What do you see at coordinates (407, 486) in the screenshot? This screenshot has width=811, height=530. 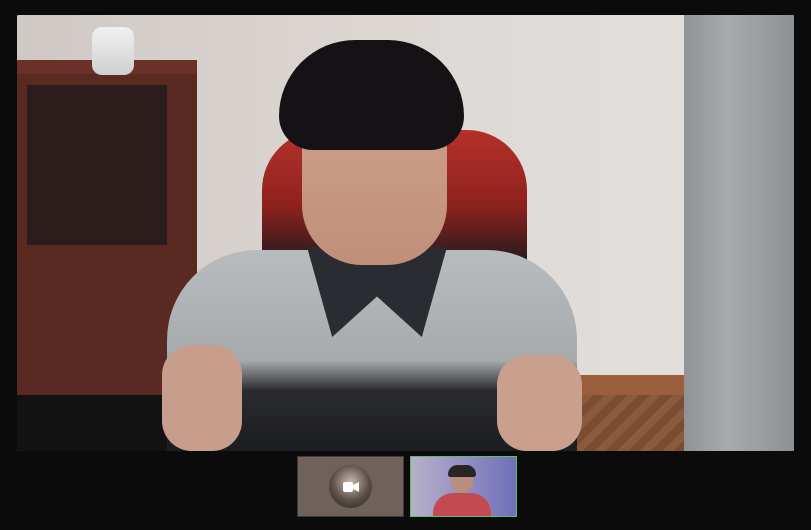 I see `participant-thumbnail-strip` at bounding box center [407, 486].